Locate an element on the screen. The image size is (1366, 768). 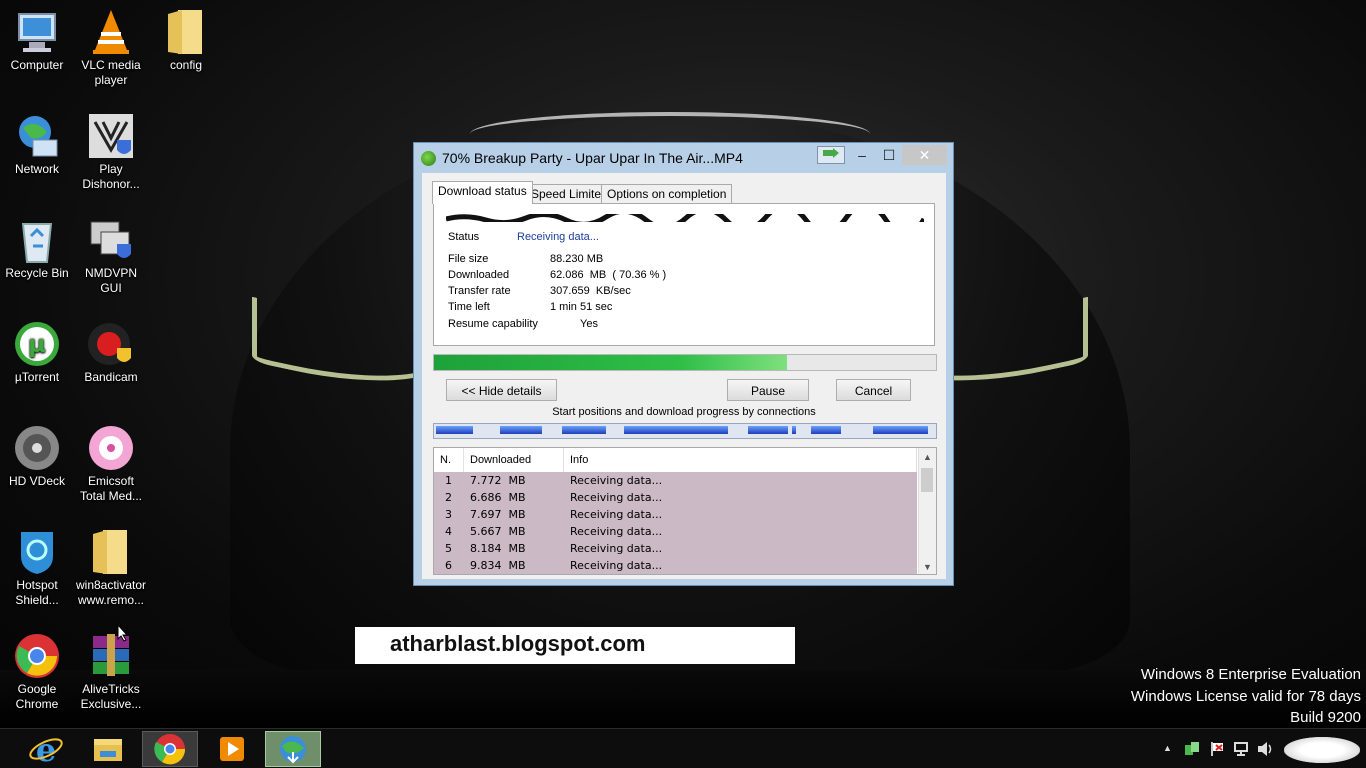
file-size-value: 88.230 MB is located at coordinates (577, 259).